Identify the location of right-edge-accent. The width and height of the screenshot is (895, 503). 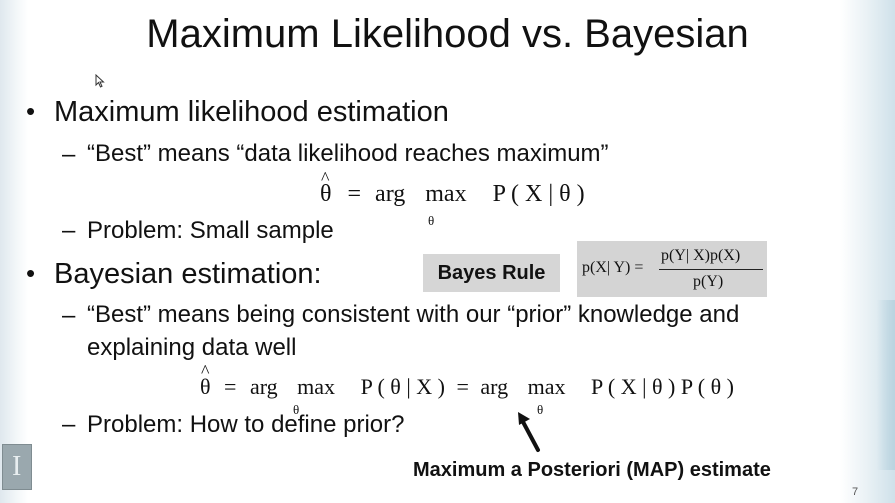
(886, 385).